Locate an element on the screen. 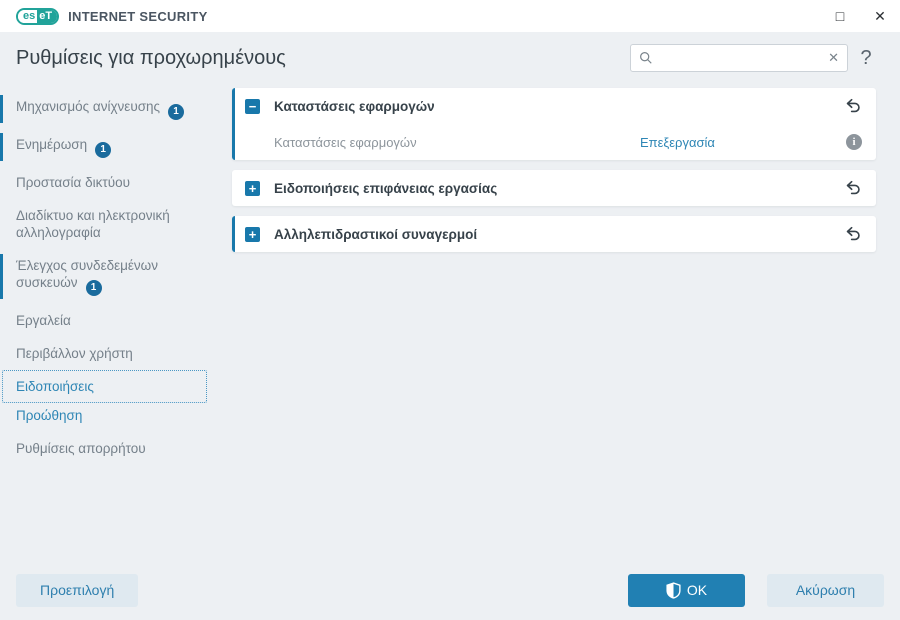 This screenshot has width=900, height=620. panel-desktop-notifications: + Ειδοποιήσεις επιφάνειας εργασίας is located at coordinates (554, 188).